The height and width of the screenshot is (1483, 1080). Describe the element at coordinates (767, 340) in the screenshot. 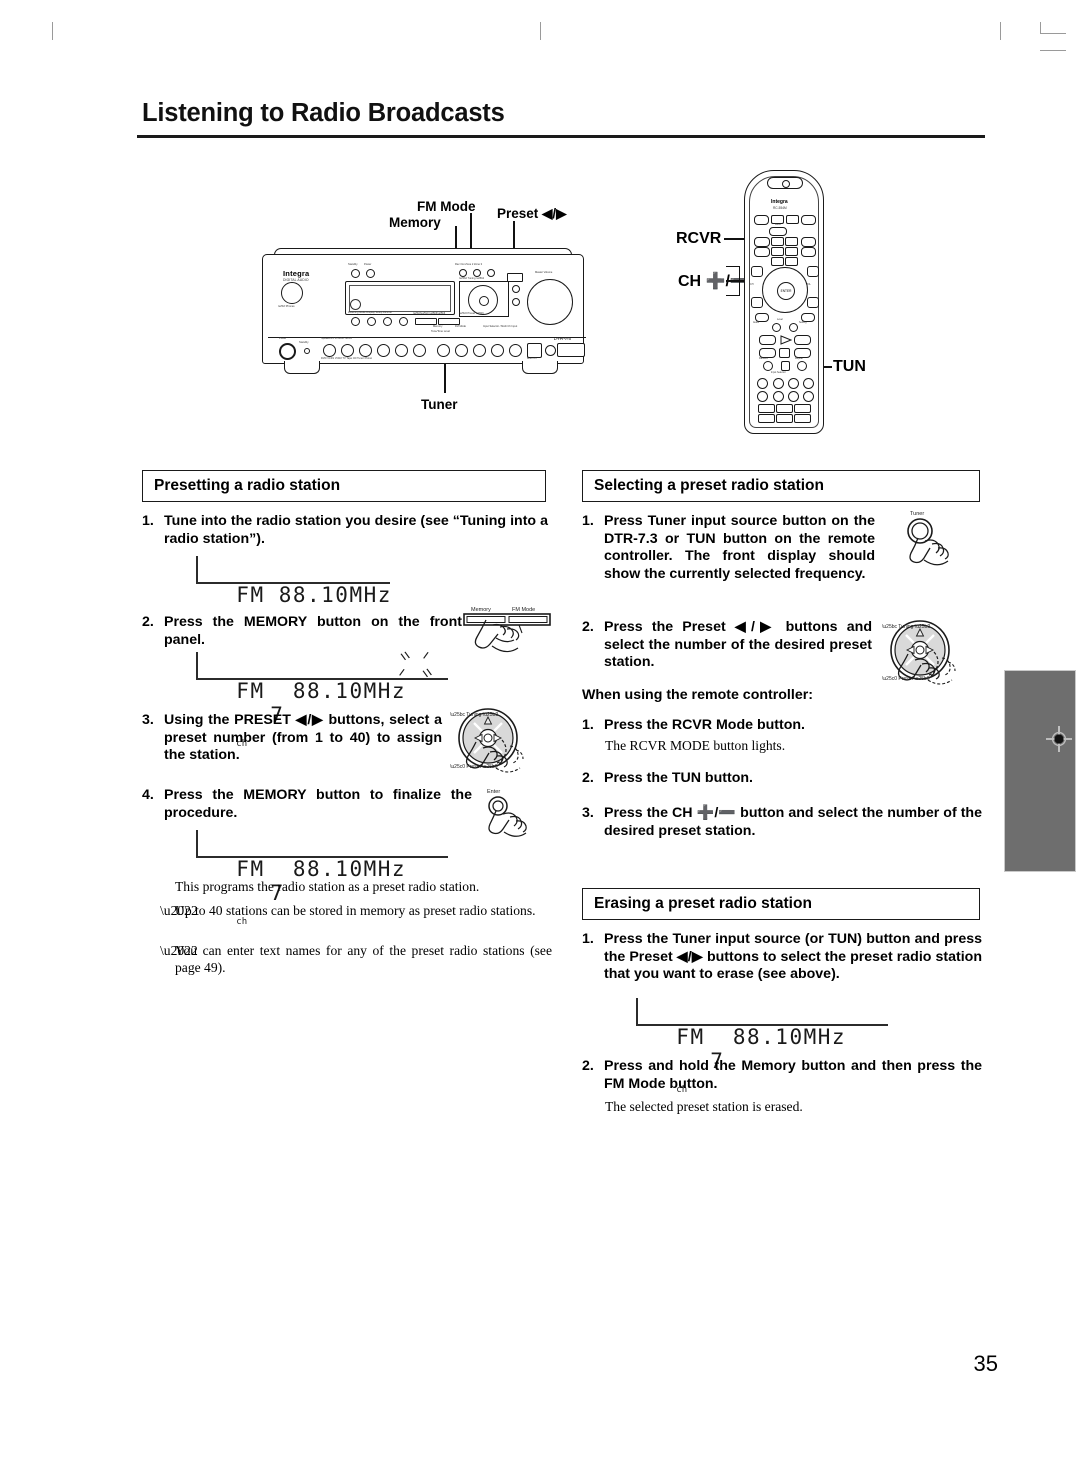

I see `remote-key-prev` at that location.